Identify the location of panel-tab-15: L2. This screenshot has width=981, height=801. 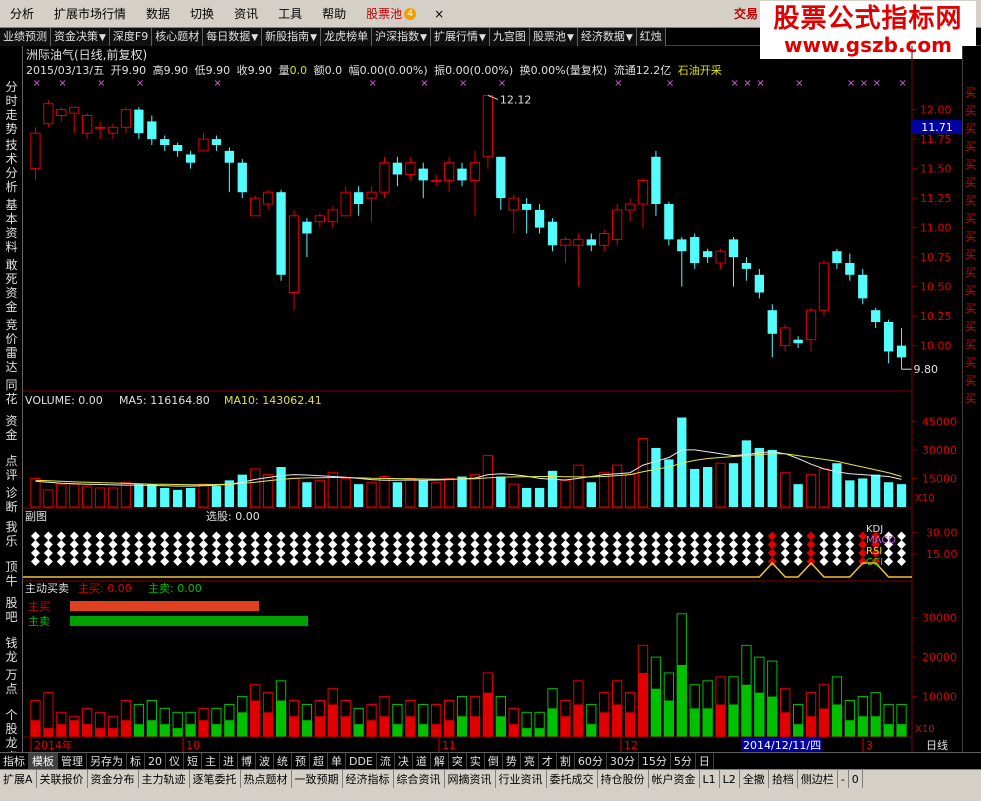
(730, 779).